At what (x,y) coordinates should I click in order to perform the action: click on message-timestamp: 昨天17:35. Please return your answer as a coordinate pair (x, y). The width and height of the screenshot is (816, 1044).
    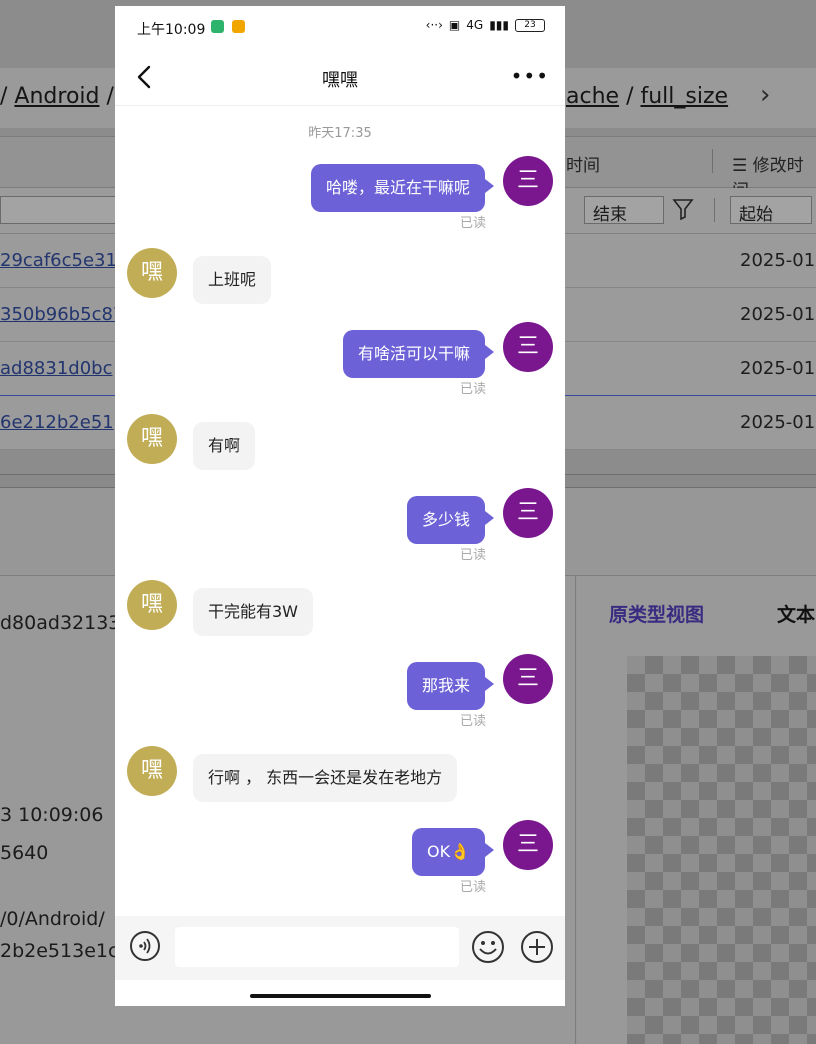
    Looking at the image, I should click on (340, 133).